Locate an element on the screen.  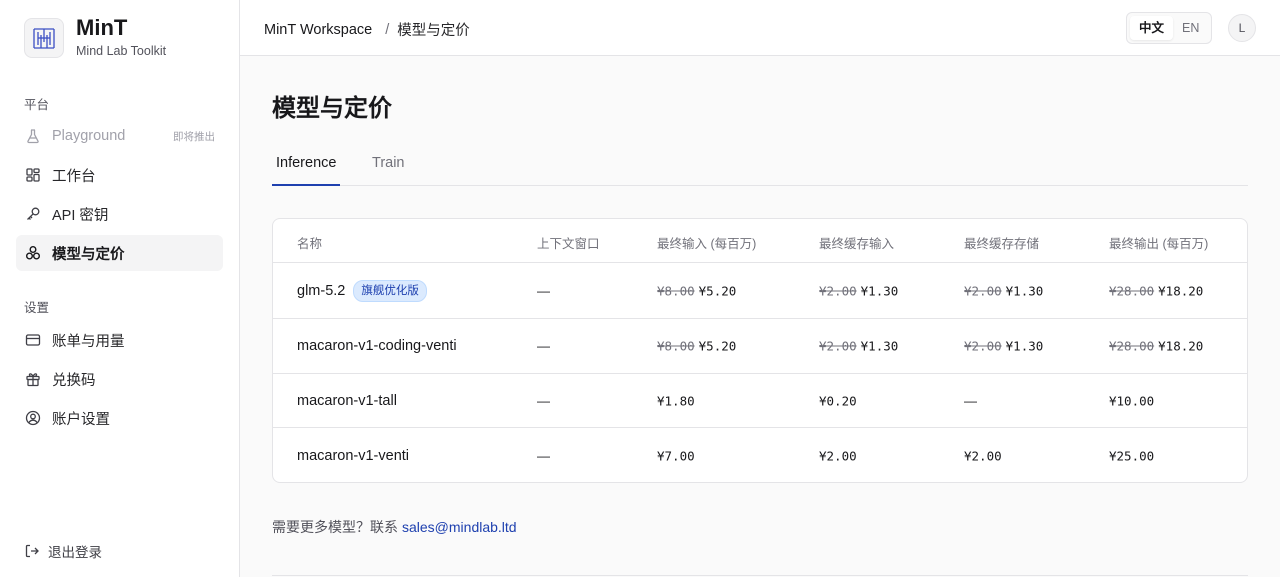
key-icon is located at coordinates (33, 214).